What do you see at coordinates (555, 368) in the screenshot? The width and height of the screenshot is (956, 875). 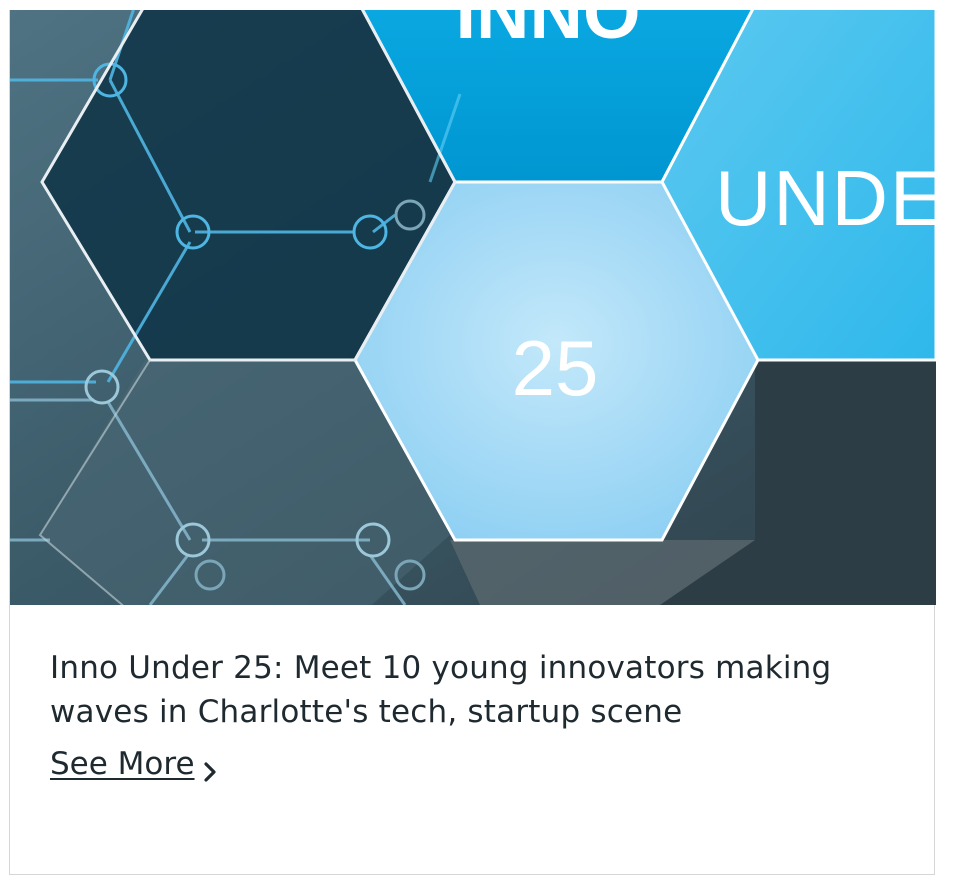 I see `number-text: 25` at bounding box center [555, 368].